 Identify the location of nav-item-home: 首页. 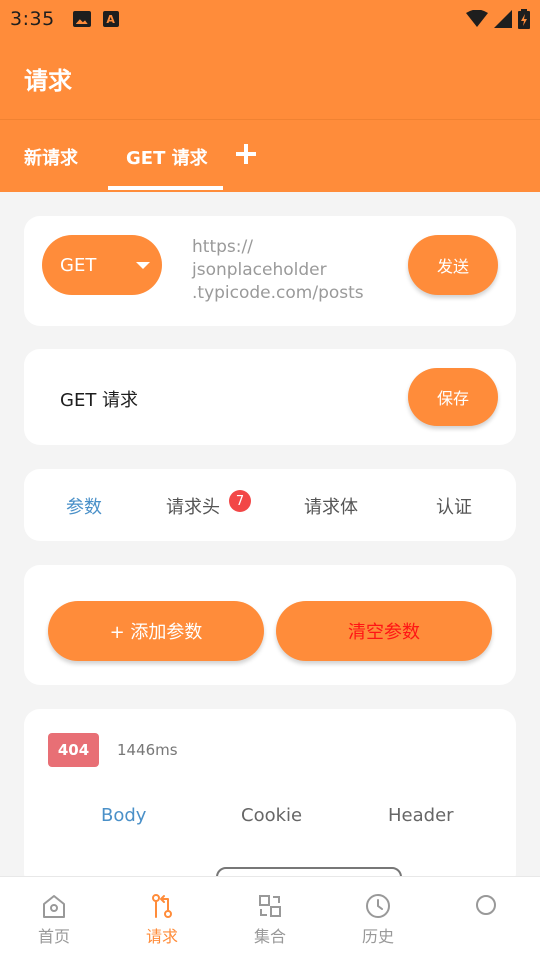
(54, 920).